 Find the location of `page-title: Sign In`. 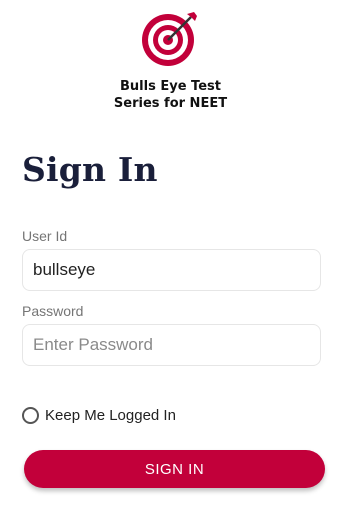

page-title: Sign In is located at coordinates (90, 169).